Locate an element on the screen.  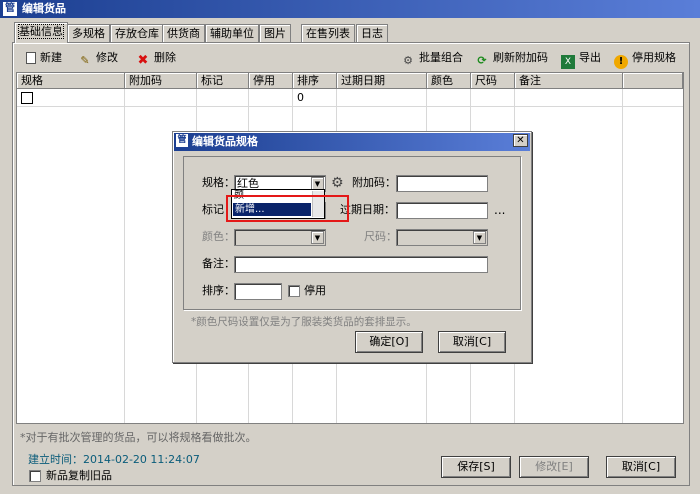
barcode-input is located at coordinates (442, 183).